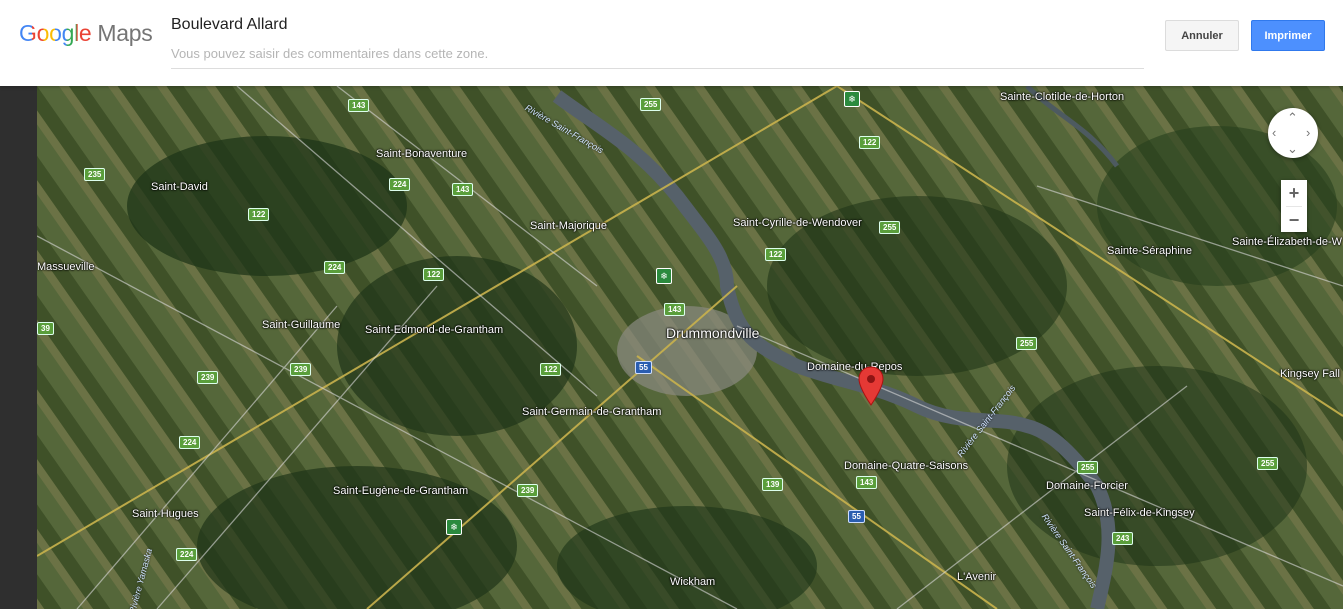 The image size is (1343, 609). I want to click on place-label: Sainte-Élizabeth-de-W, so click(1287, 242).